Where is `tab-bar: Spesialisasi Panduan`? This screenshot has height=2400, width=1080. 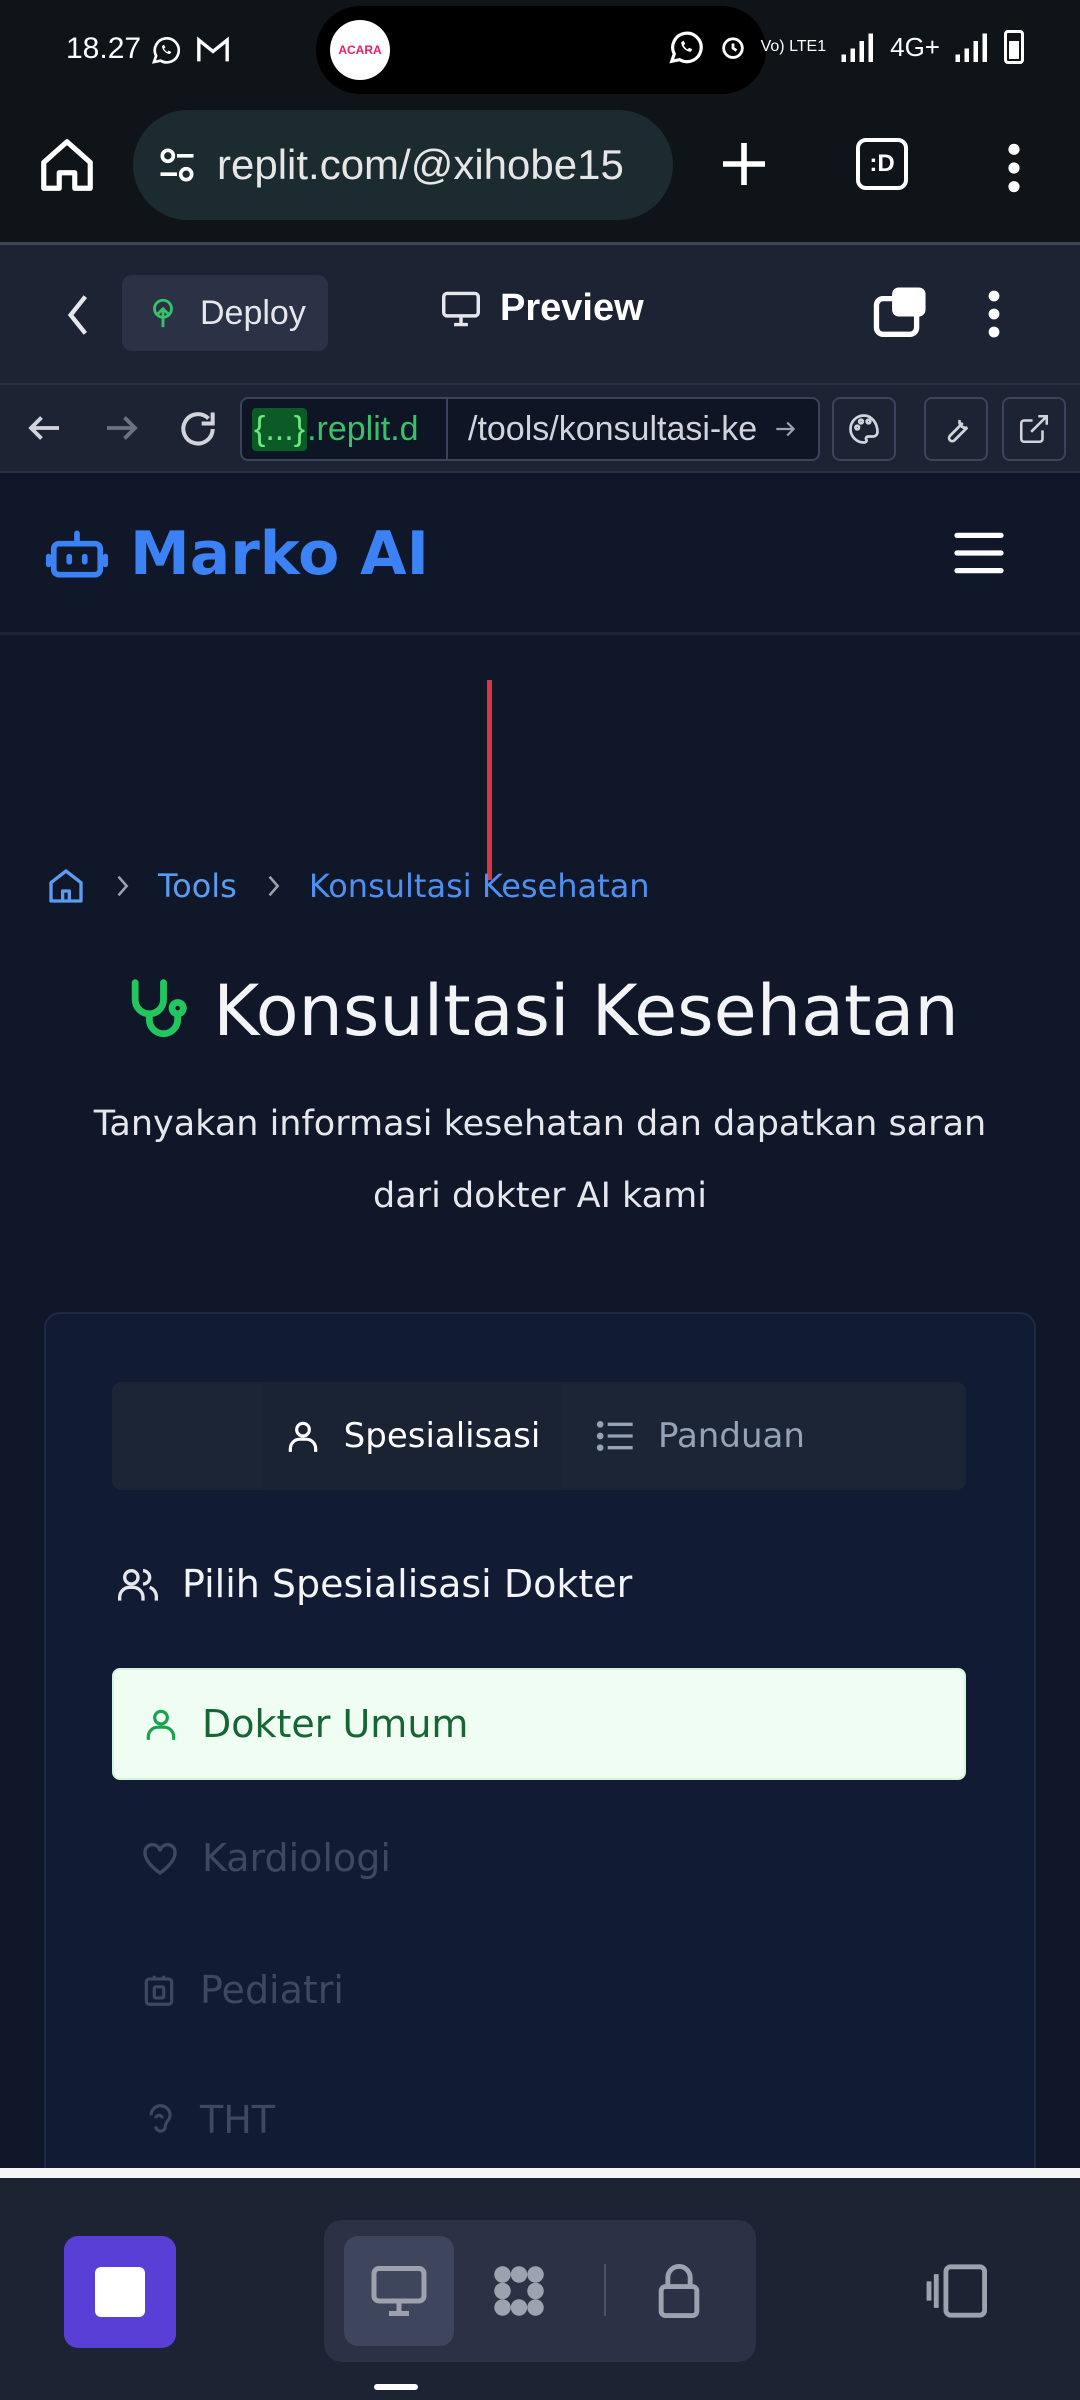 tab-bar: Spesialisasi Panduan is located at coordinates (539, 1436).